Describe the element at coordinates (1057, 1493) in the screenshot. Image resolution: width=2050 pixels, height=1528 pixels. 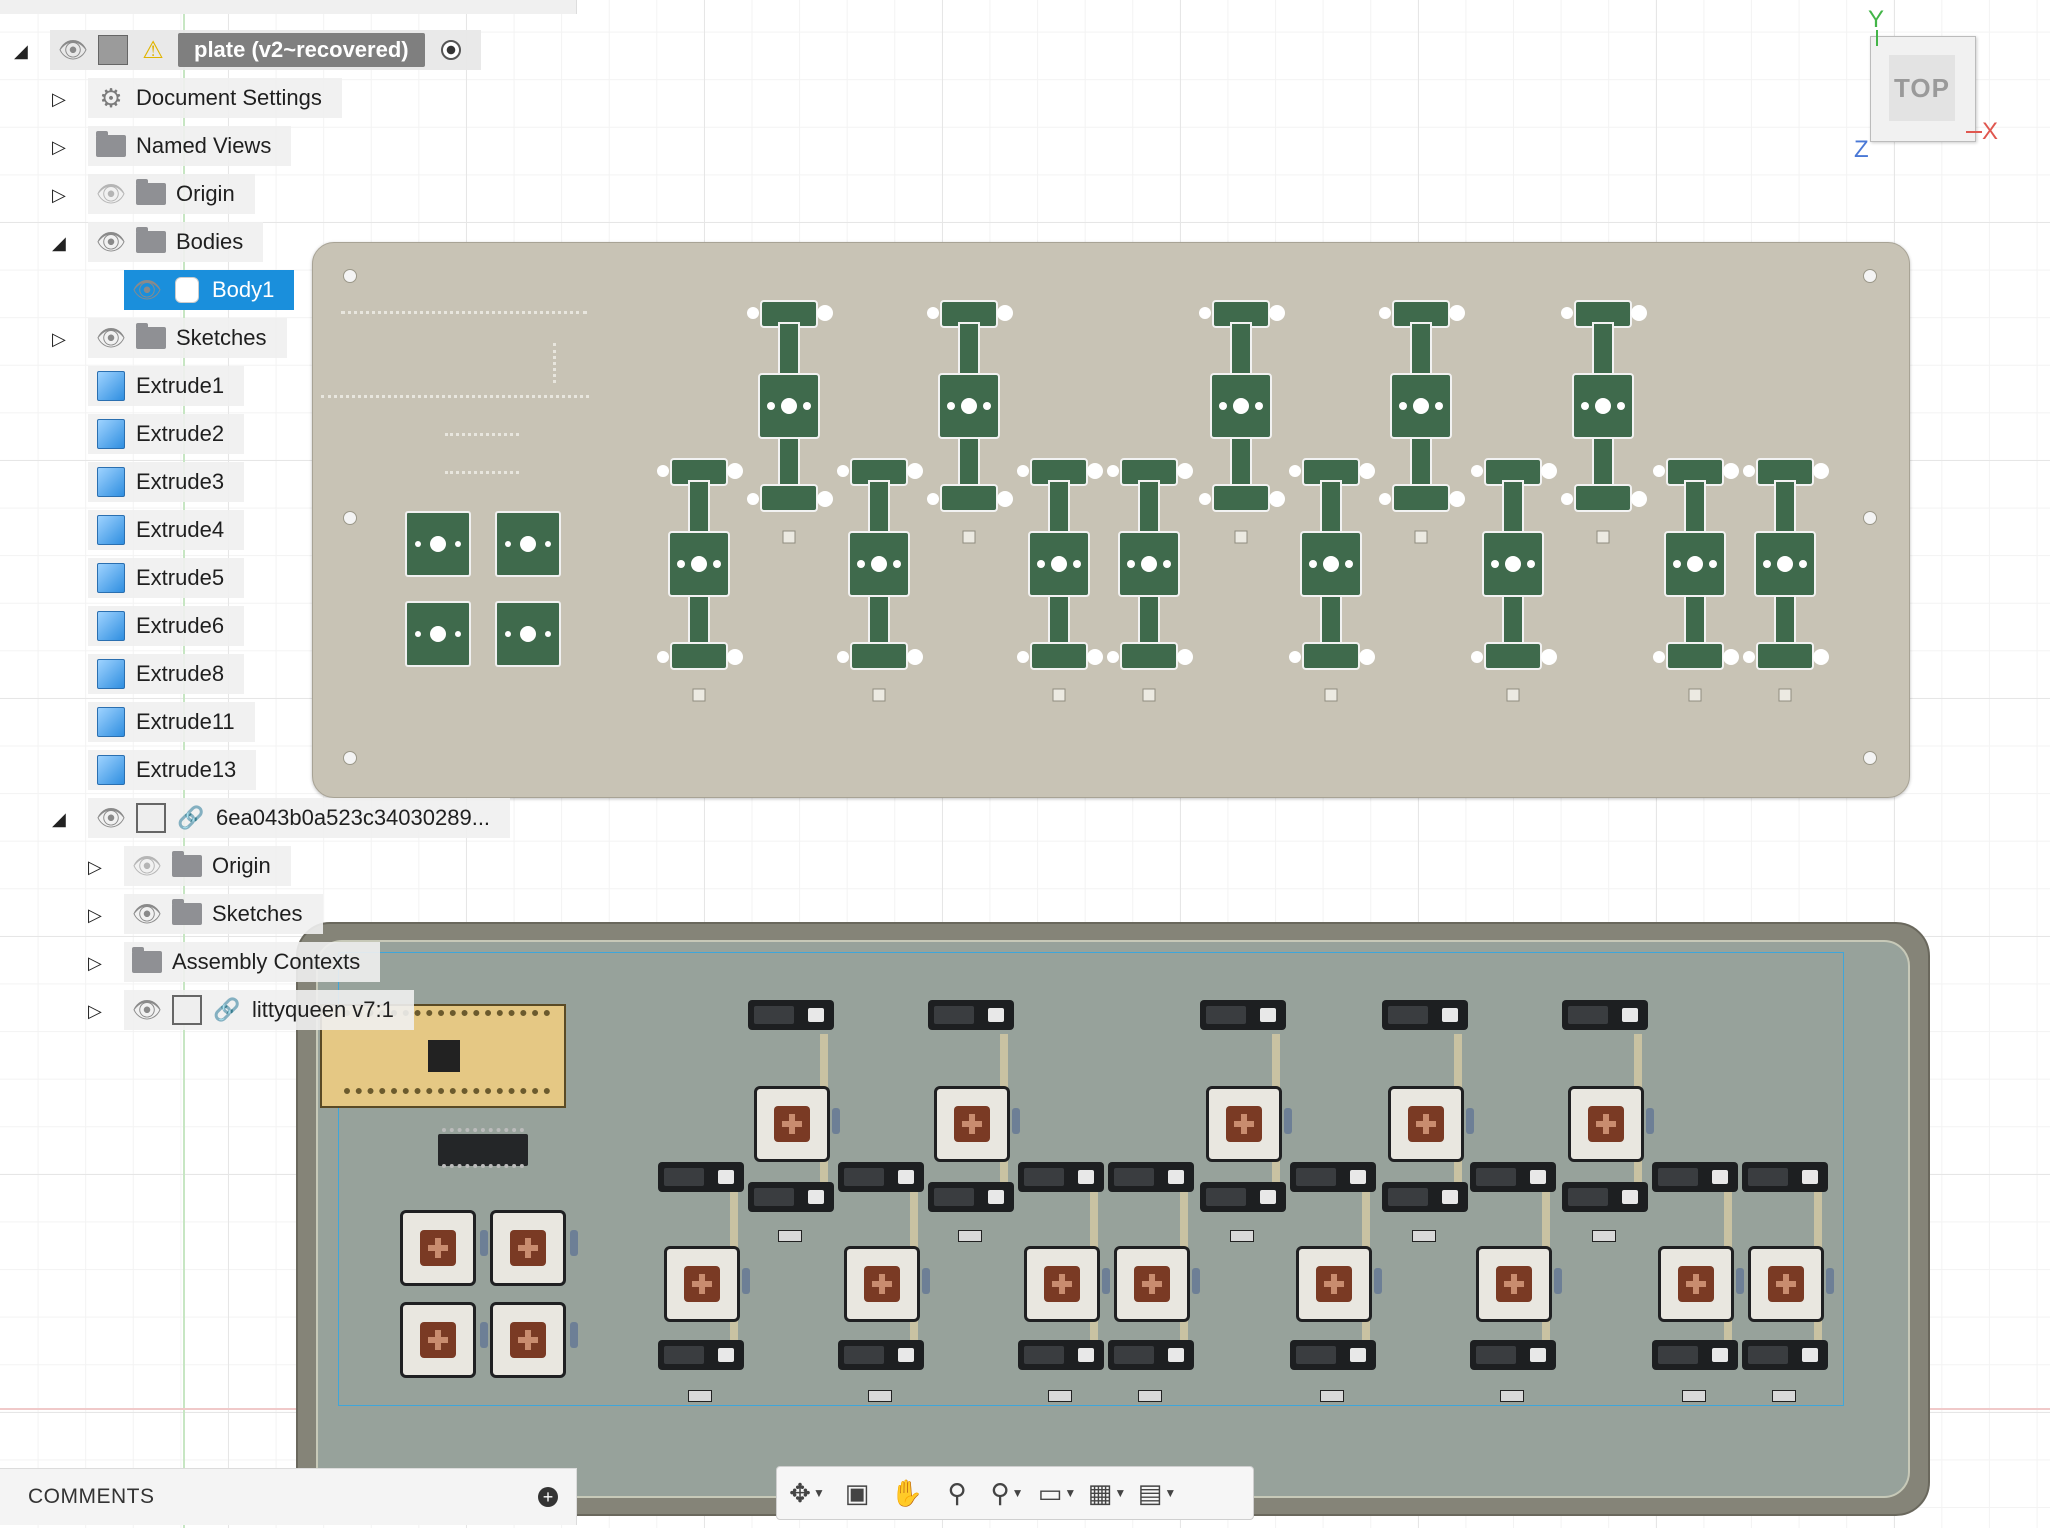
I see `display-settings-icon: ▭ ▼` at that location.